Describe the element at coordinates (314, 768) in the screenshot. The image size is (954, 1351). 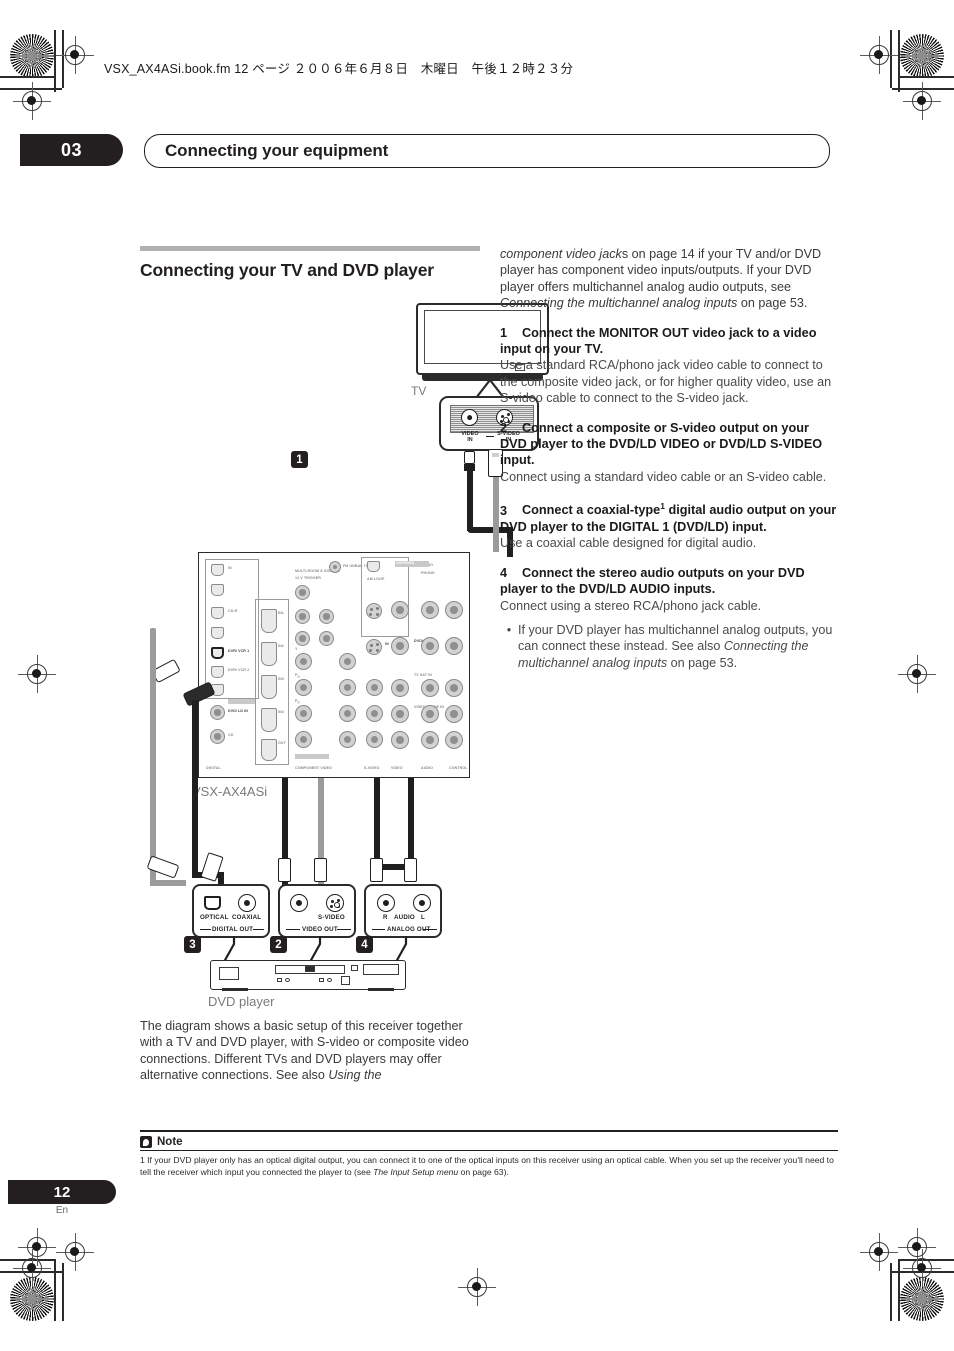
I see `rx-label-component-video: COMPONENT VIDEO` at that location.